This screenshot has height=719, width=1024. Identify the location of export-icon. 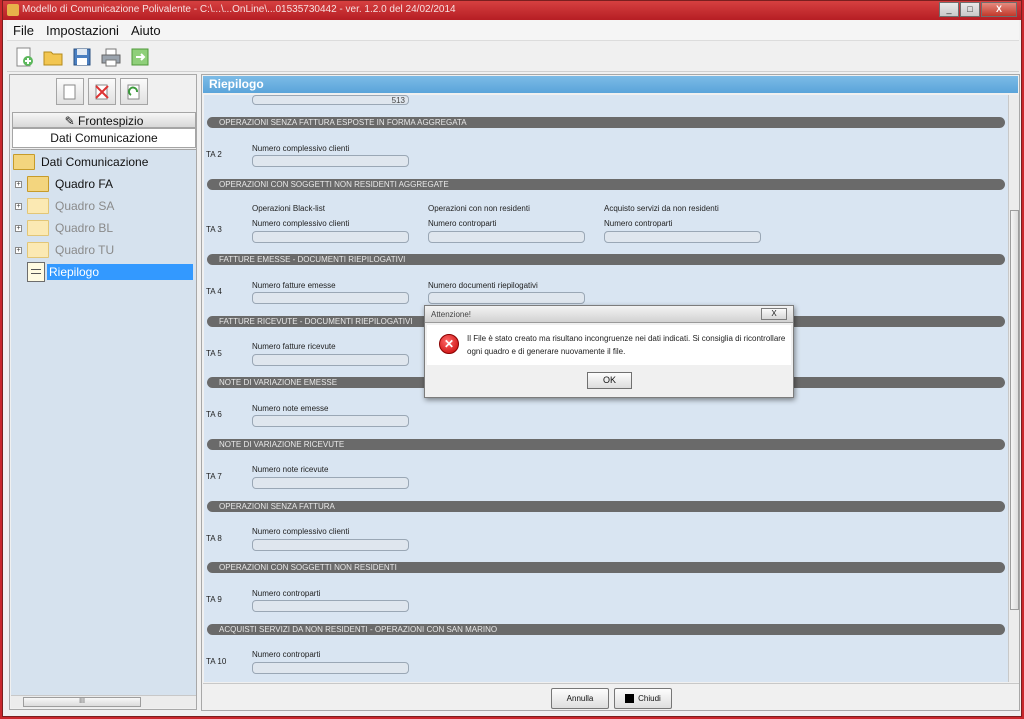
(140, 57).